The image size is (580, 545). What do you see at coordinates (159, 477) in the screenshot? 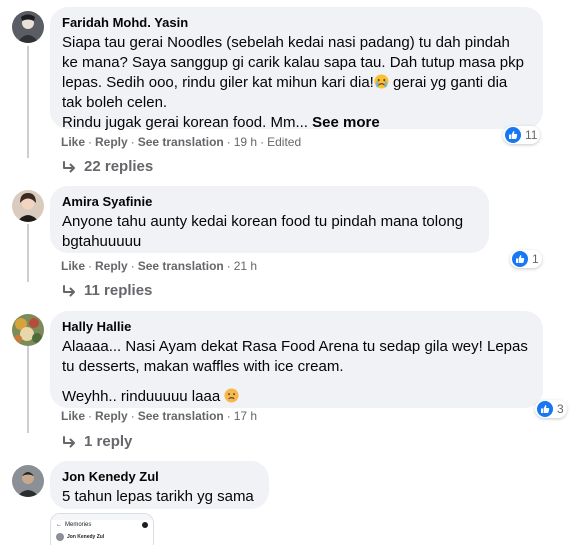
I see `comment-author: Jon Kenedy Zul` at bounding box center [159, 477].